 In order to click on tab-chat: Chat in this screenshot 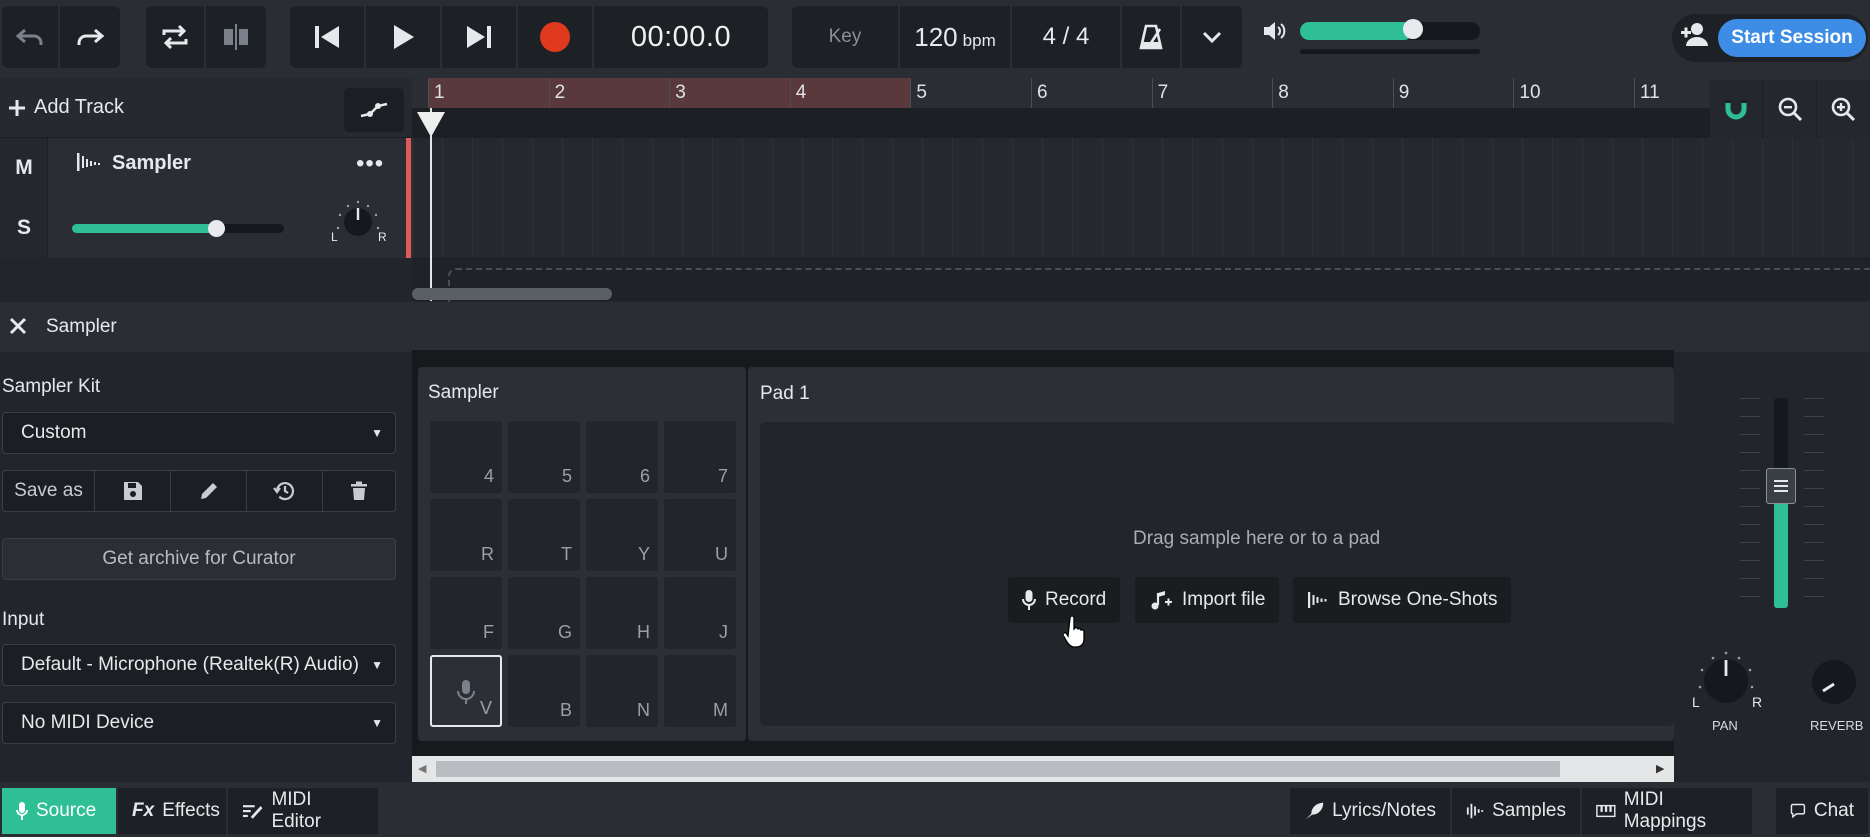, I will do `click(1822, 811)`.